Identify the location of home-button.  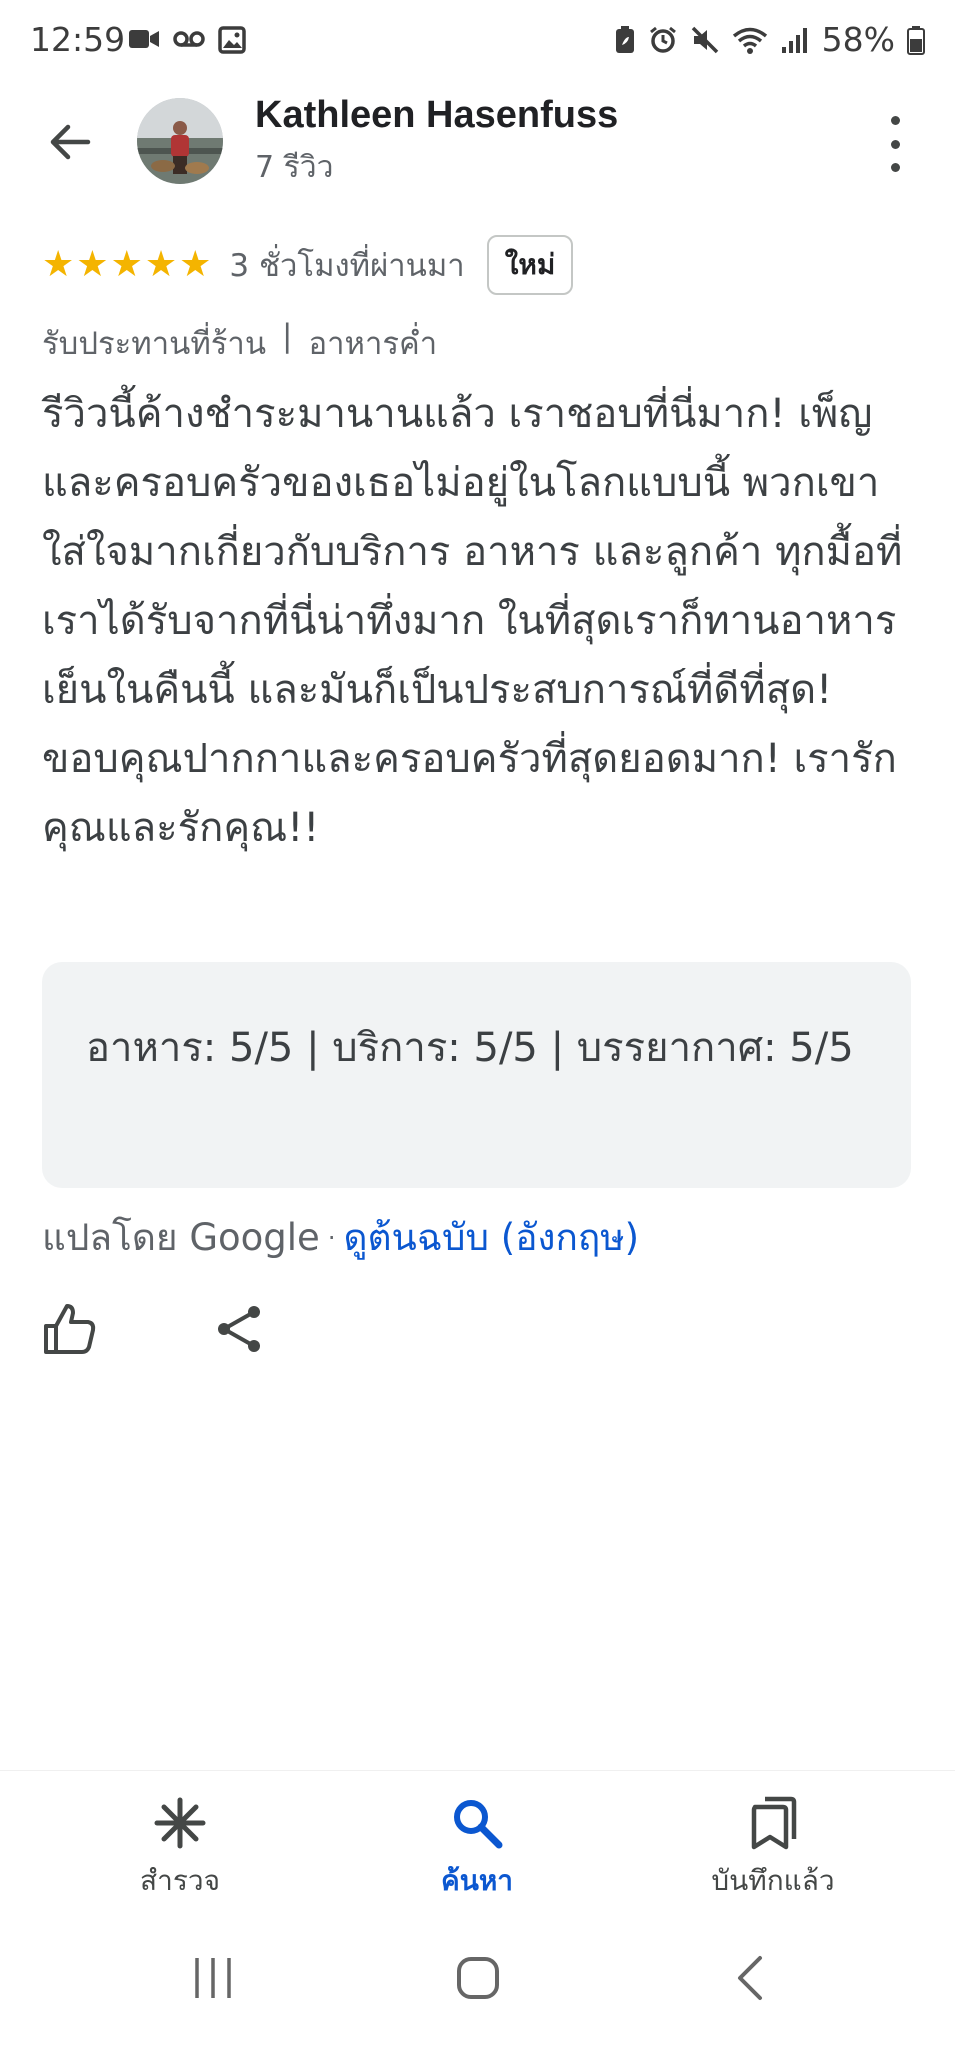
(478, 1978).